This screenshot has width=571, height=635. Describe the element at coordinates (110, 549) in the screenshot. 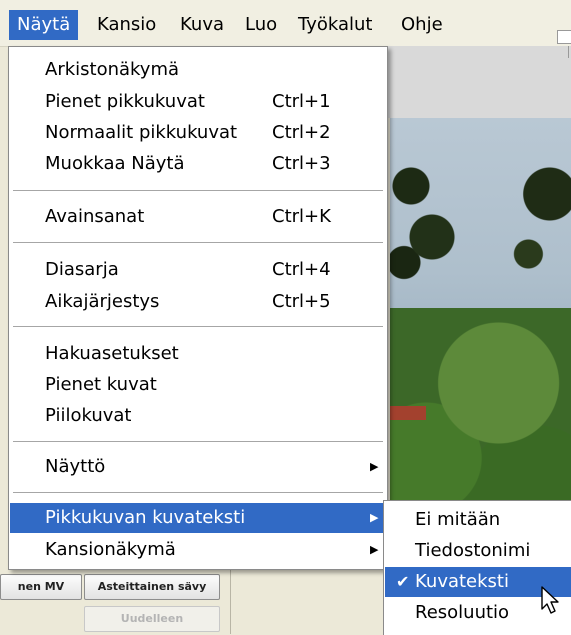

I see `menu-item-label: Kansionäkymä` at that location.